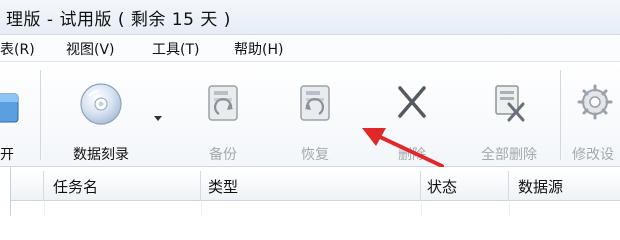  What do you see at coordinates (541, 187) in the screenshot?
I see `column-label: 数据源` at bounding box center [541, 187].